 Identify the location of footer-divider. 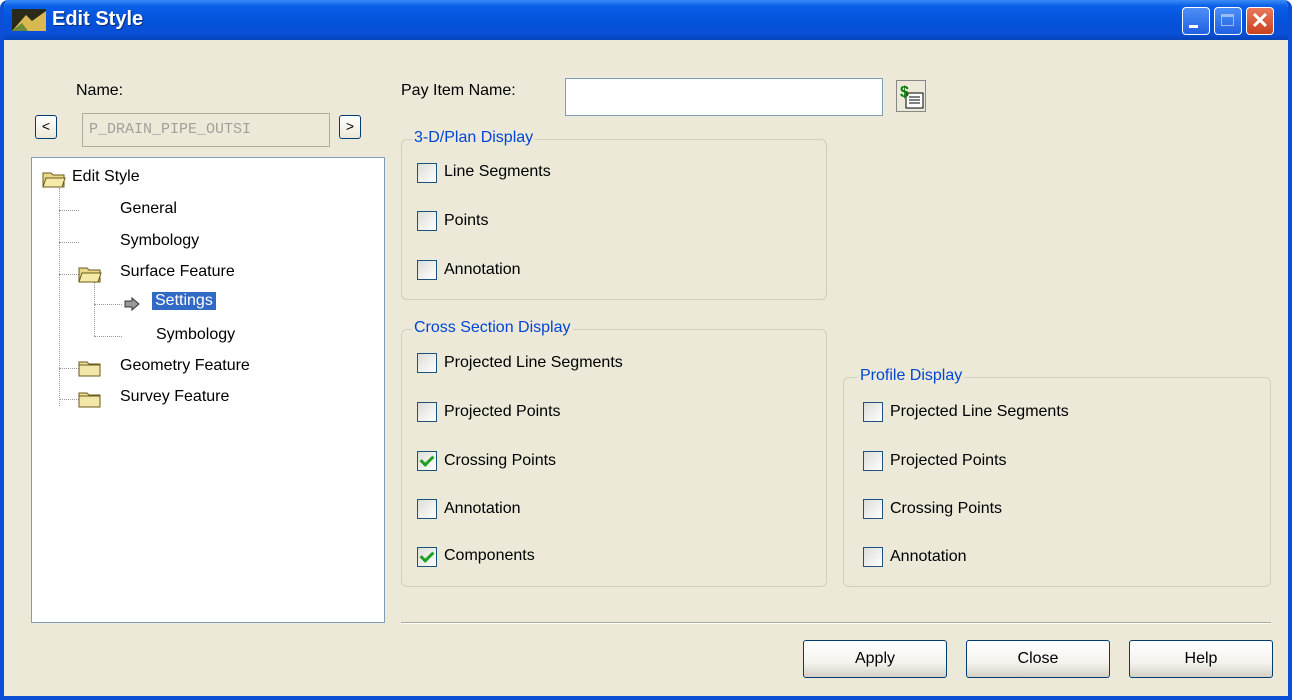
(836, 623).